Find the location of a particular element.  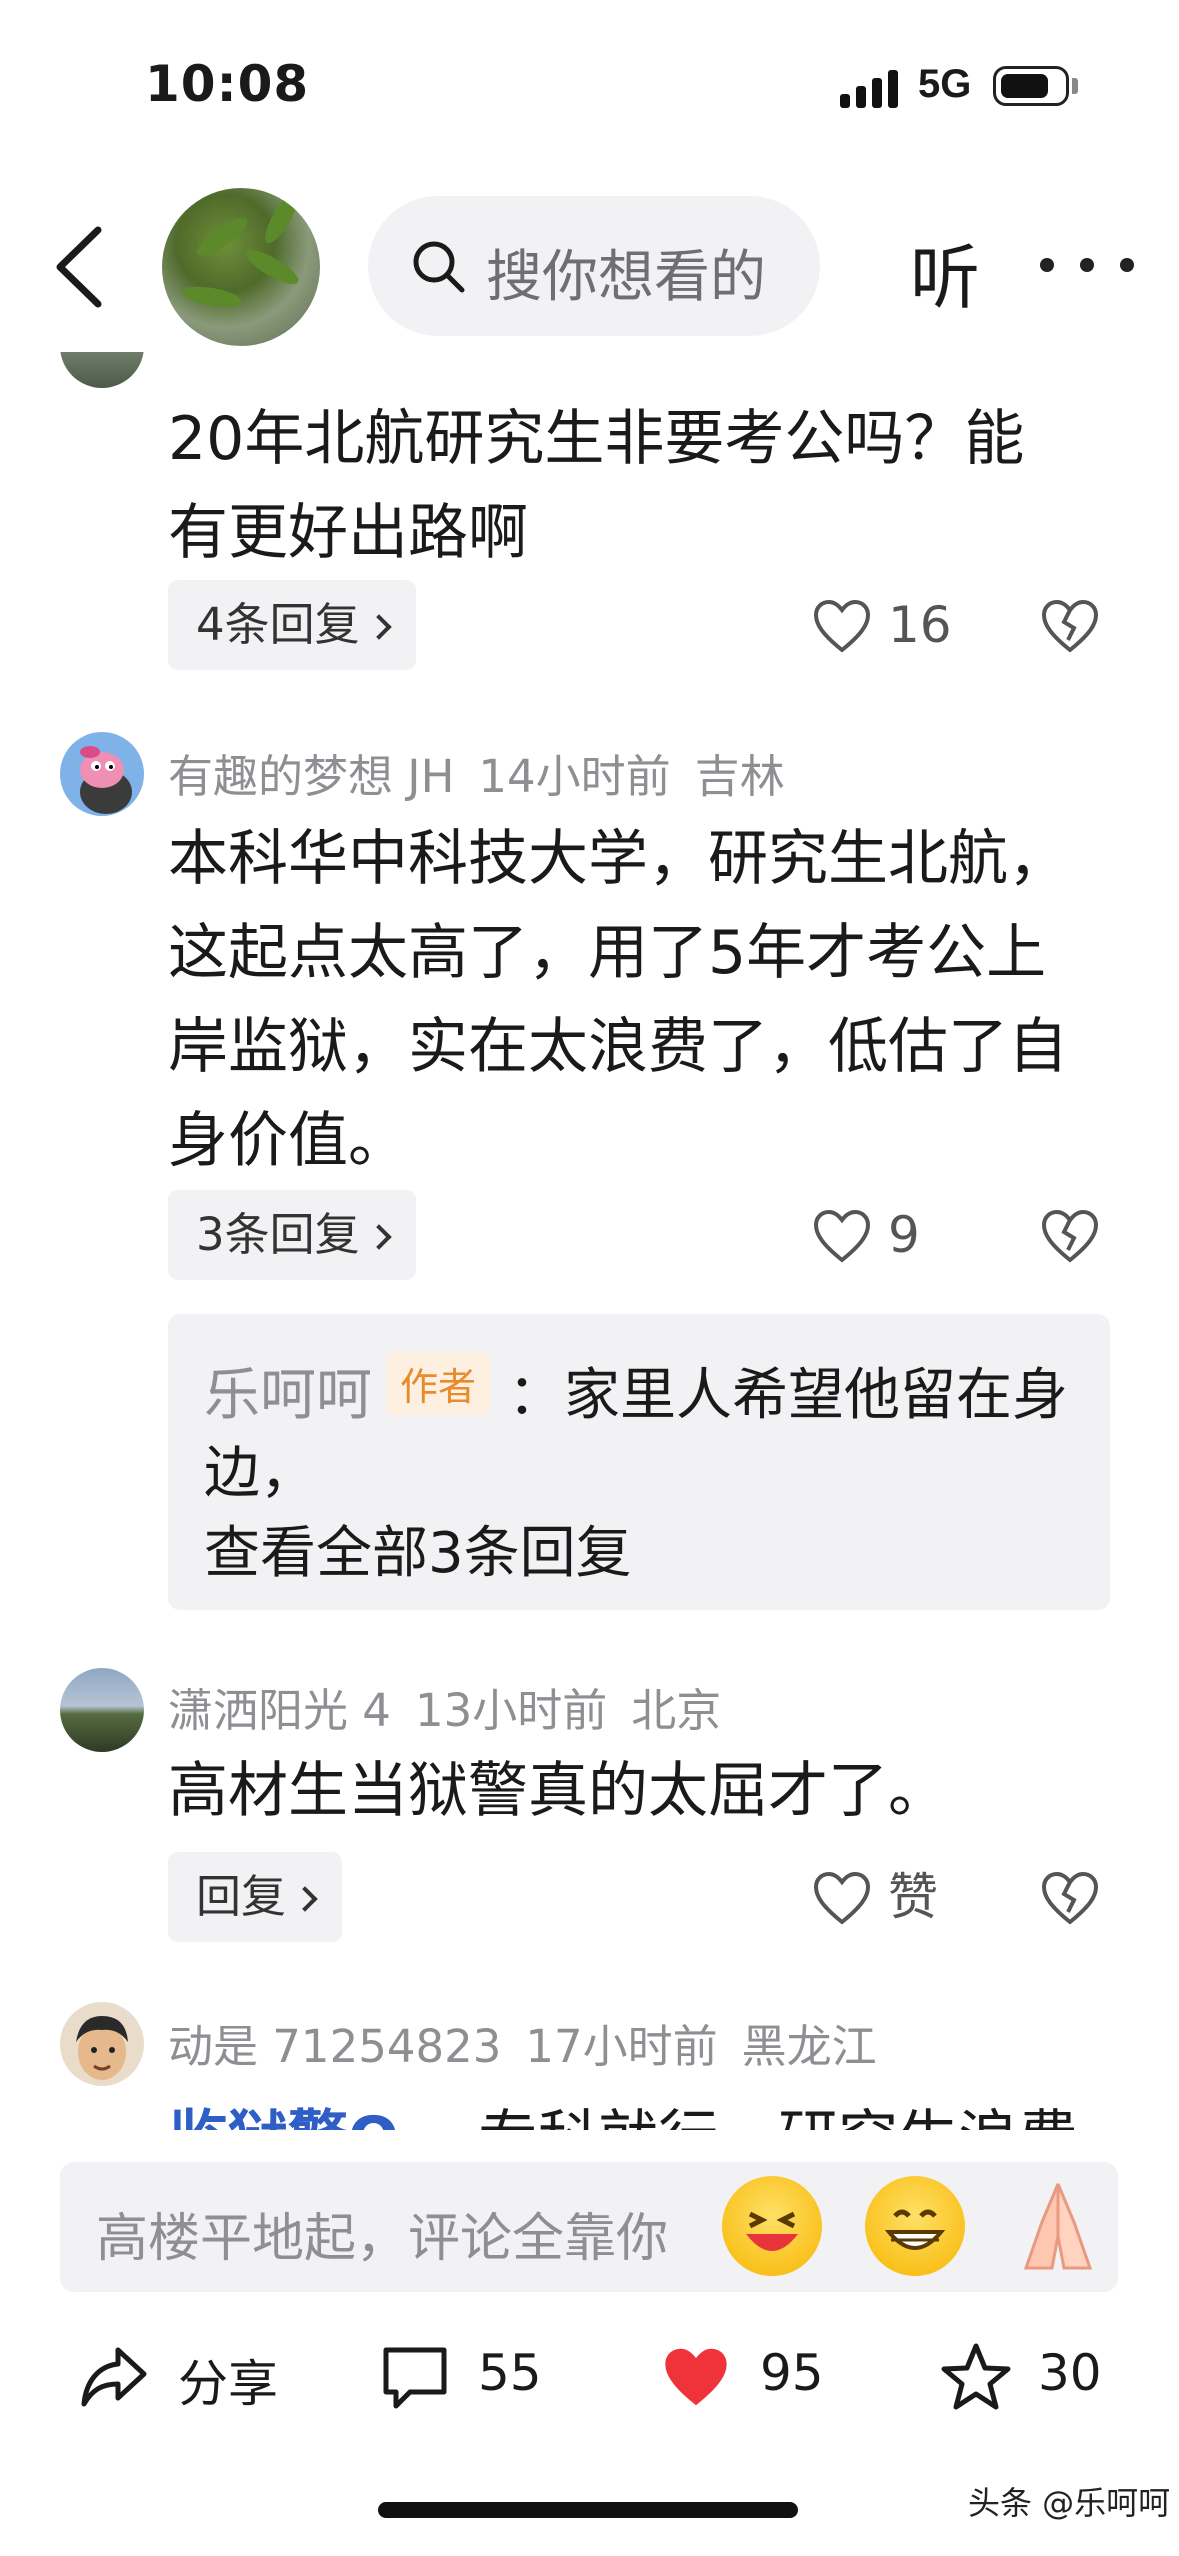

chevron-left-icon is located at coordinates (79, 267).